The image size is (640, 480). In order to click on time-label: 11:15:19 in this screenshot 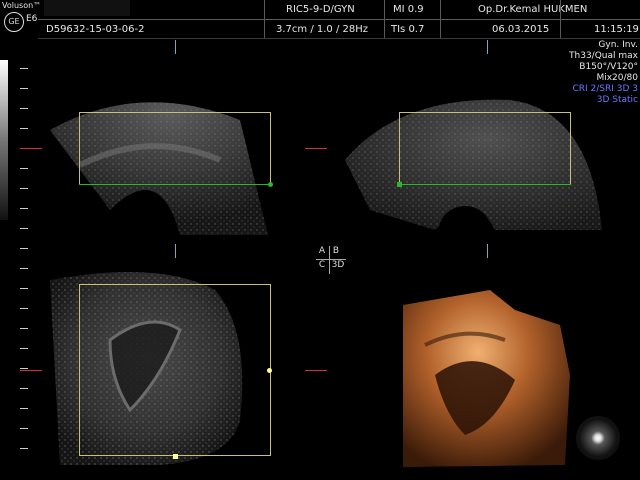, I will do `click(616, 29)`.